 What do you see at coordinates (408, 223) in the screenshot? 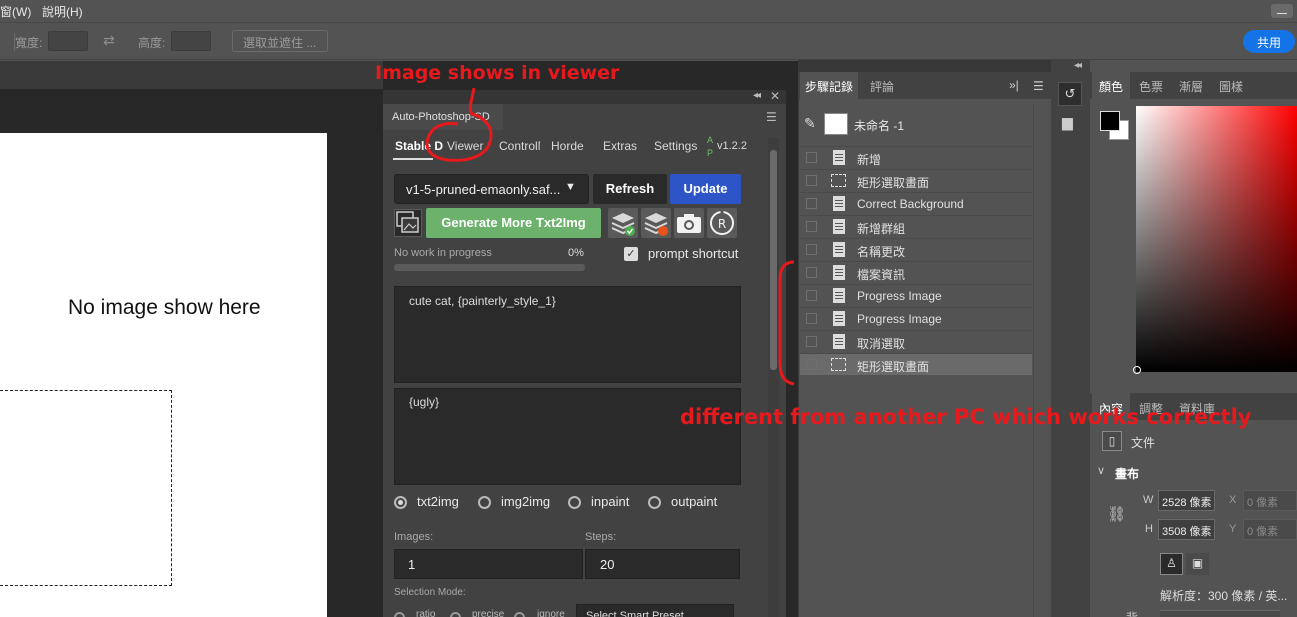
I see `image-icon` at bounding box center [408, 223].